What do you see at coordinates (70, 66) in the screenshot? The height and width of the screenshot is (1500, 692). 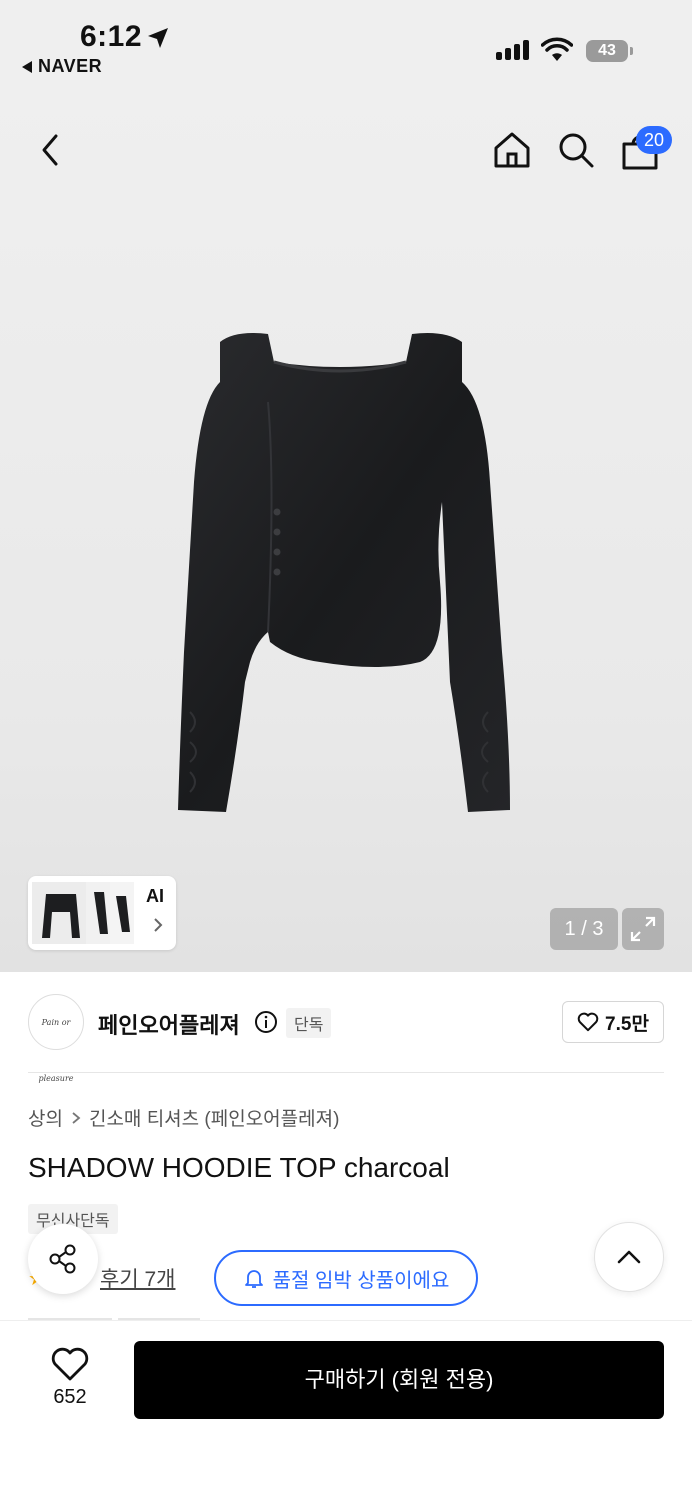 I see `back-app-label: NAVER` at bounding box center [70, 66].